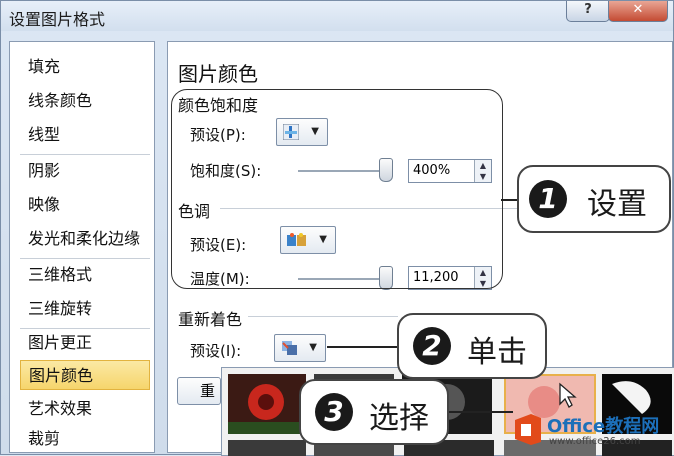 This screenshot has height=456, width=674. What do you see at coordinates (57, 19) in the screenshot?
I see `dialog-title: 设置图片格式` at bounding box center [57, 19].